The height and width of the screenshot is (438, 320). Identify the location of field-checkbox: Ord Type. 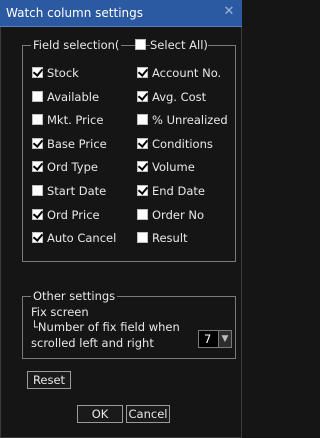
(82, 167).